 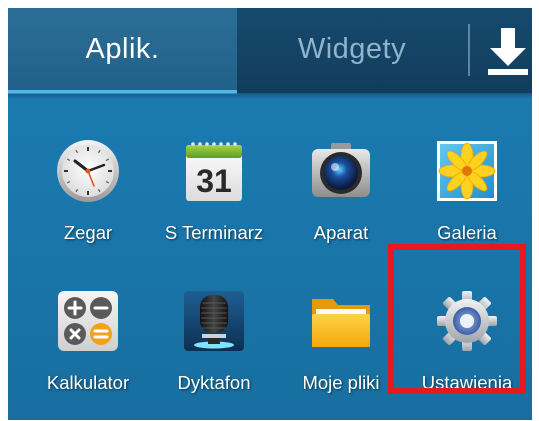 What do you see at coordinates (341, 171) in the screenshot?
I see `camera-icon` at bounding box center [341, 171].